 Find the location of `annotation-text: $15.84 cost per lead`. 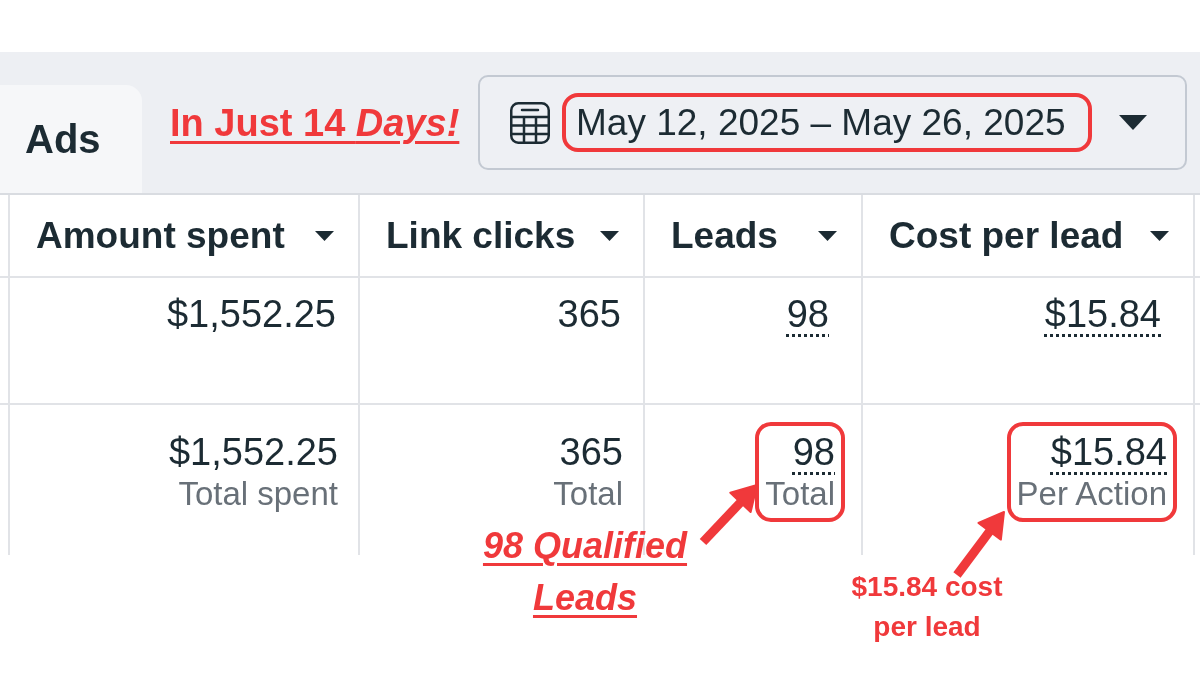

annotation-text: $15.84 cost per lead is located at coordinates (927, 607).